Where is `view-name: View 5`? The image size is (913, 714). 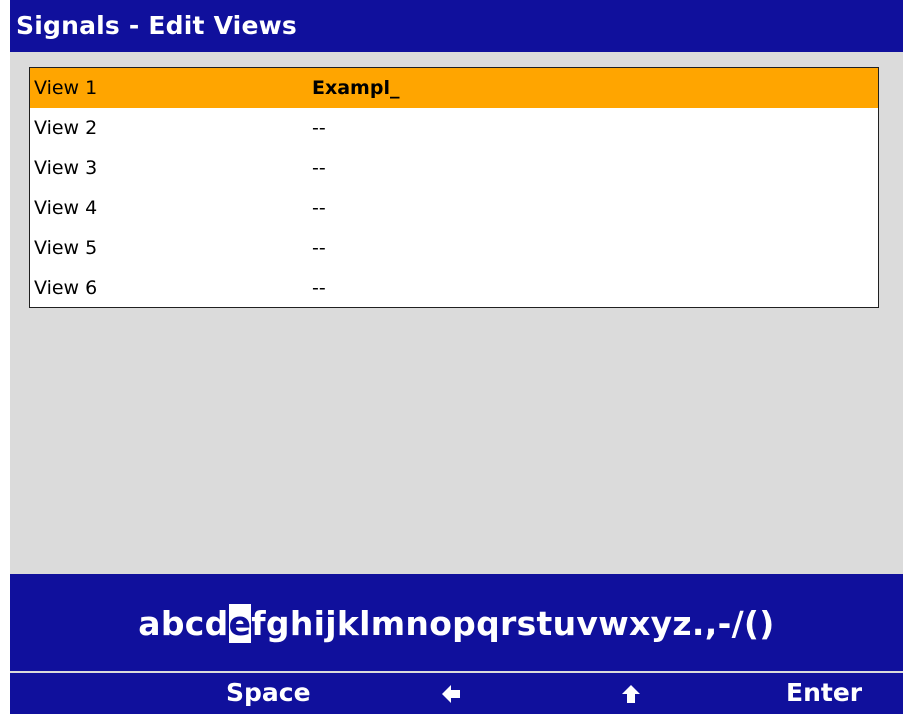 view-name: View 5 is located at coordinates (66, 248).